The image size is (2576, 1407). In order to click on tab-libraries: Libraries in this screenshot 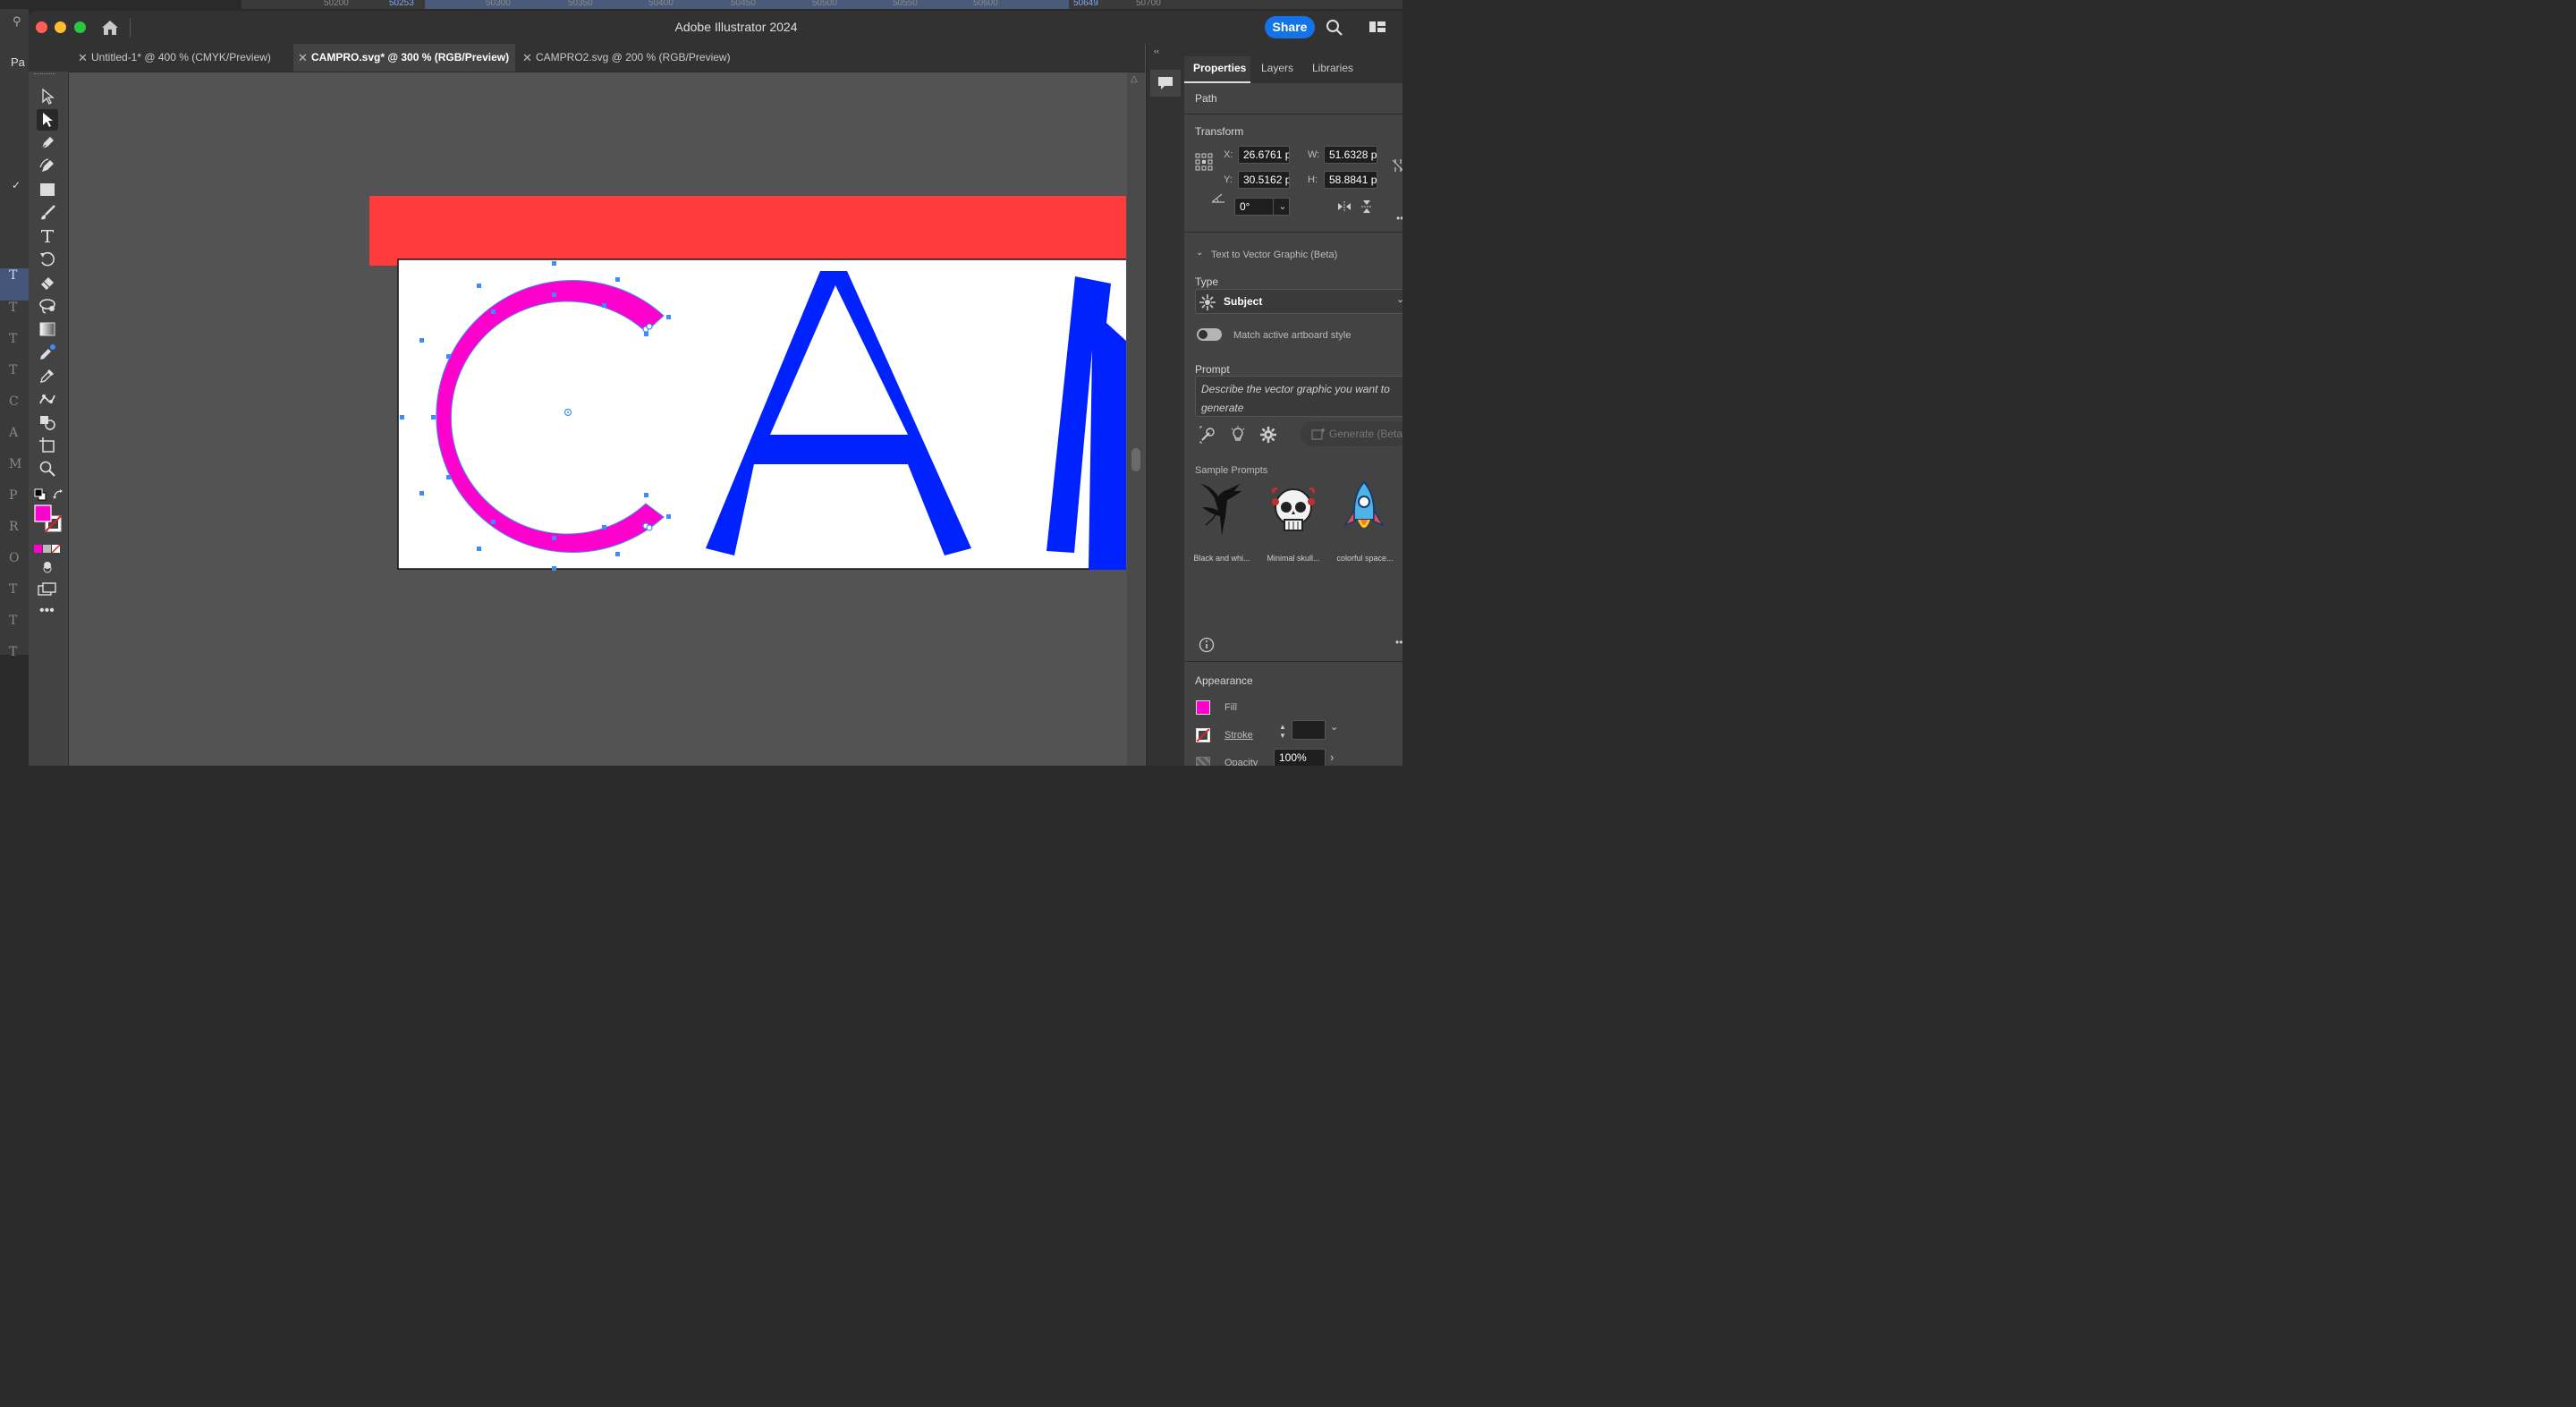, I will do `click(1332, 69)`.